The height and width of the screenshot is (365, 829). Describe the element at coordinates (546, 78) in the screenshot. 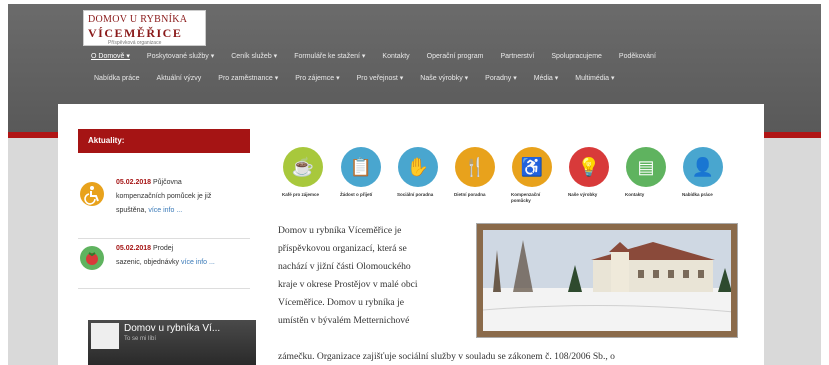

I see `nav-media: Média ▾` at that location.